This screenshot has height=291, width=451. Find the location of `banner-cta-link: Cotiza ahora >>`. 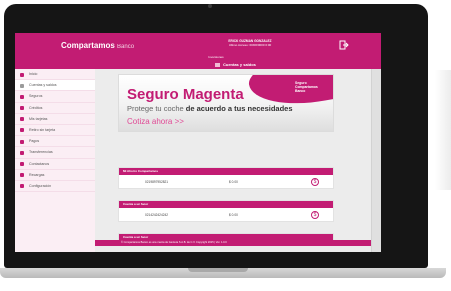

banner-cta-link: Cotiza ahora >> is located at coordinates (155, 121).